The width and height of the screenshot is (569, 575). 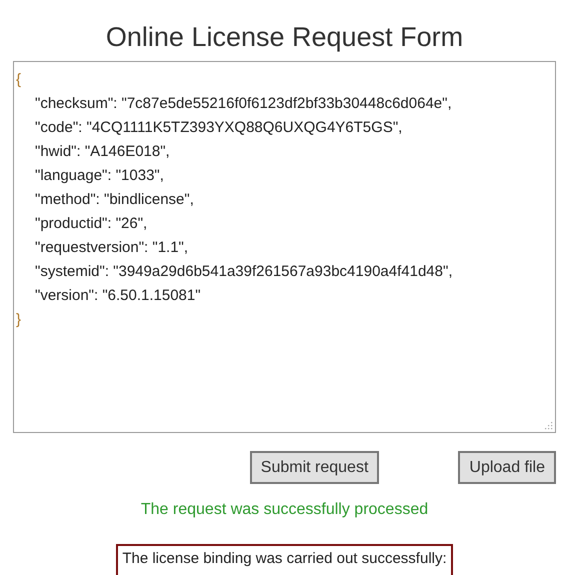 What do you see at coordinates (284, 37) in the screenshot?
I see `form-title: Online License Request Form` at bounding box center [284, 37].